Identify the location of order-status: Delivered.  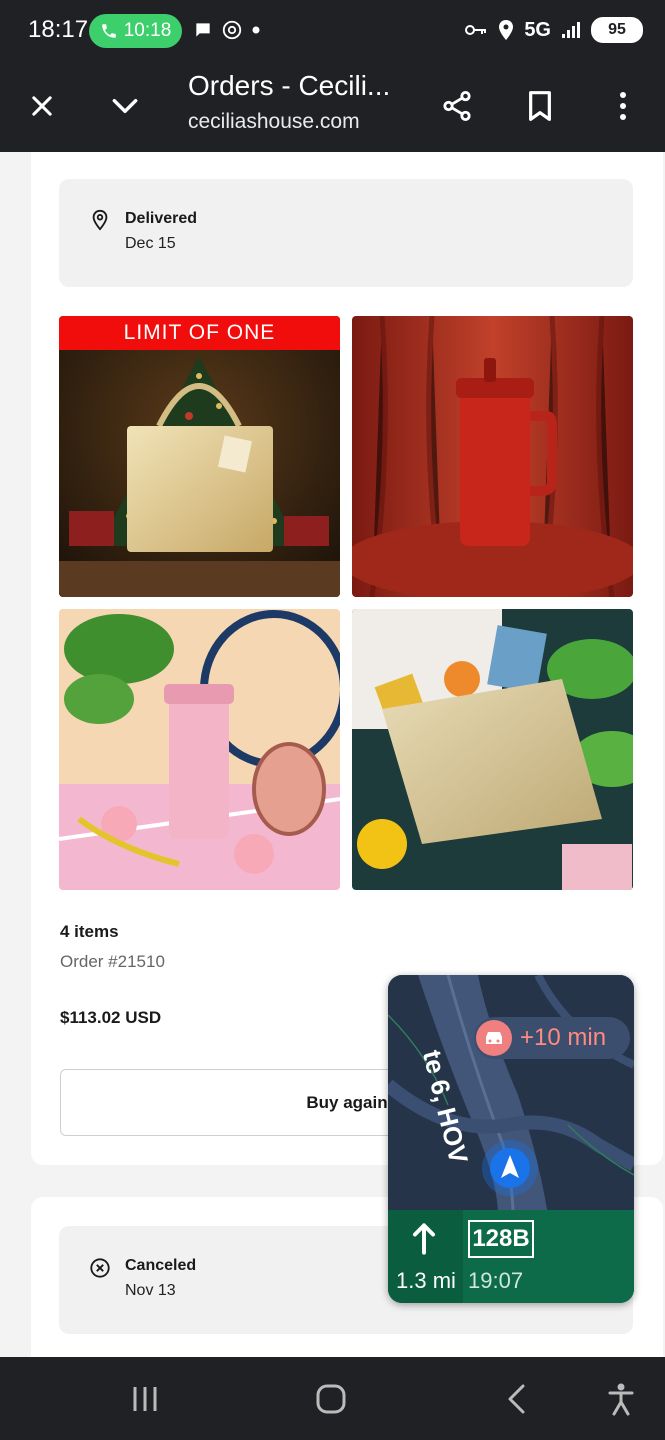
(161, 218).